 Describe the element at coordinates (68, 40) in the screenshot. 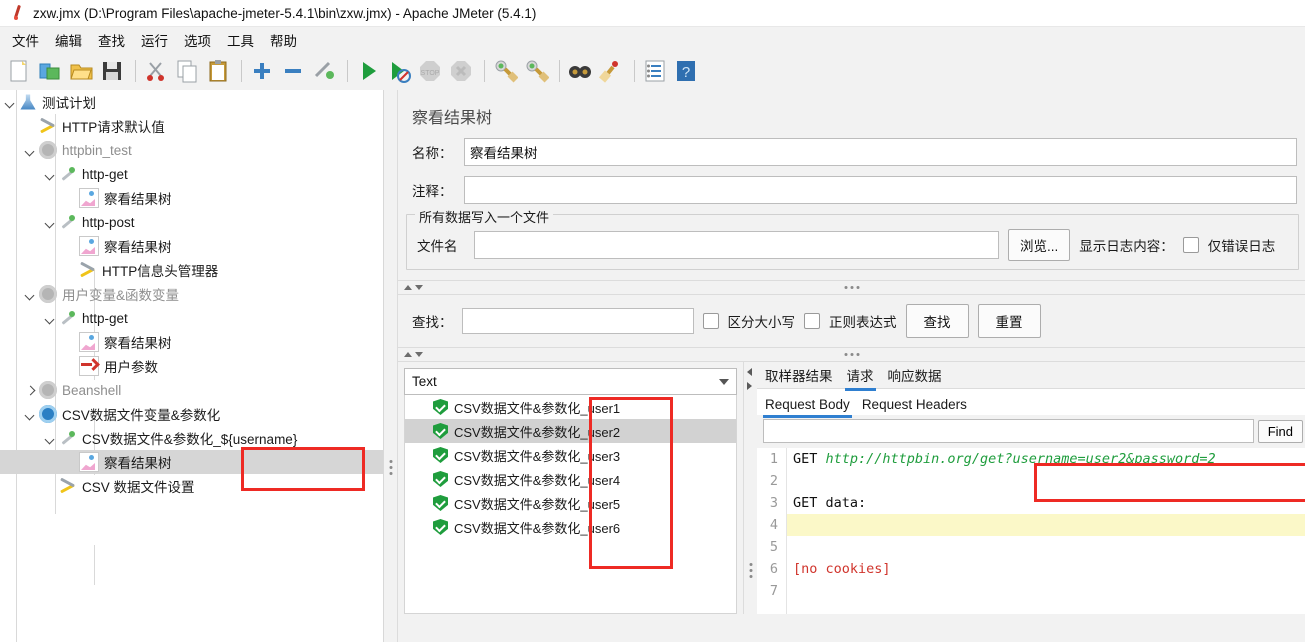

I see `menu-edit: 编辑` at that location.